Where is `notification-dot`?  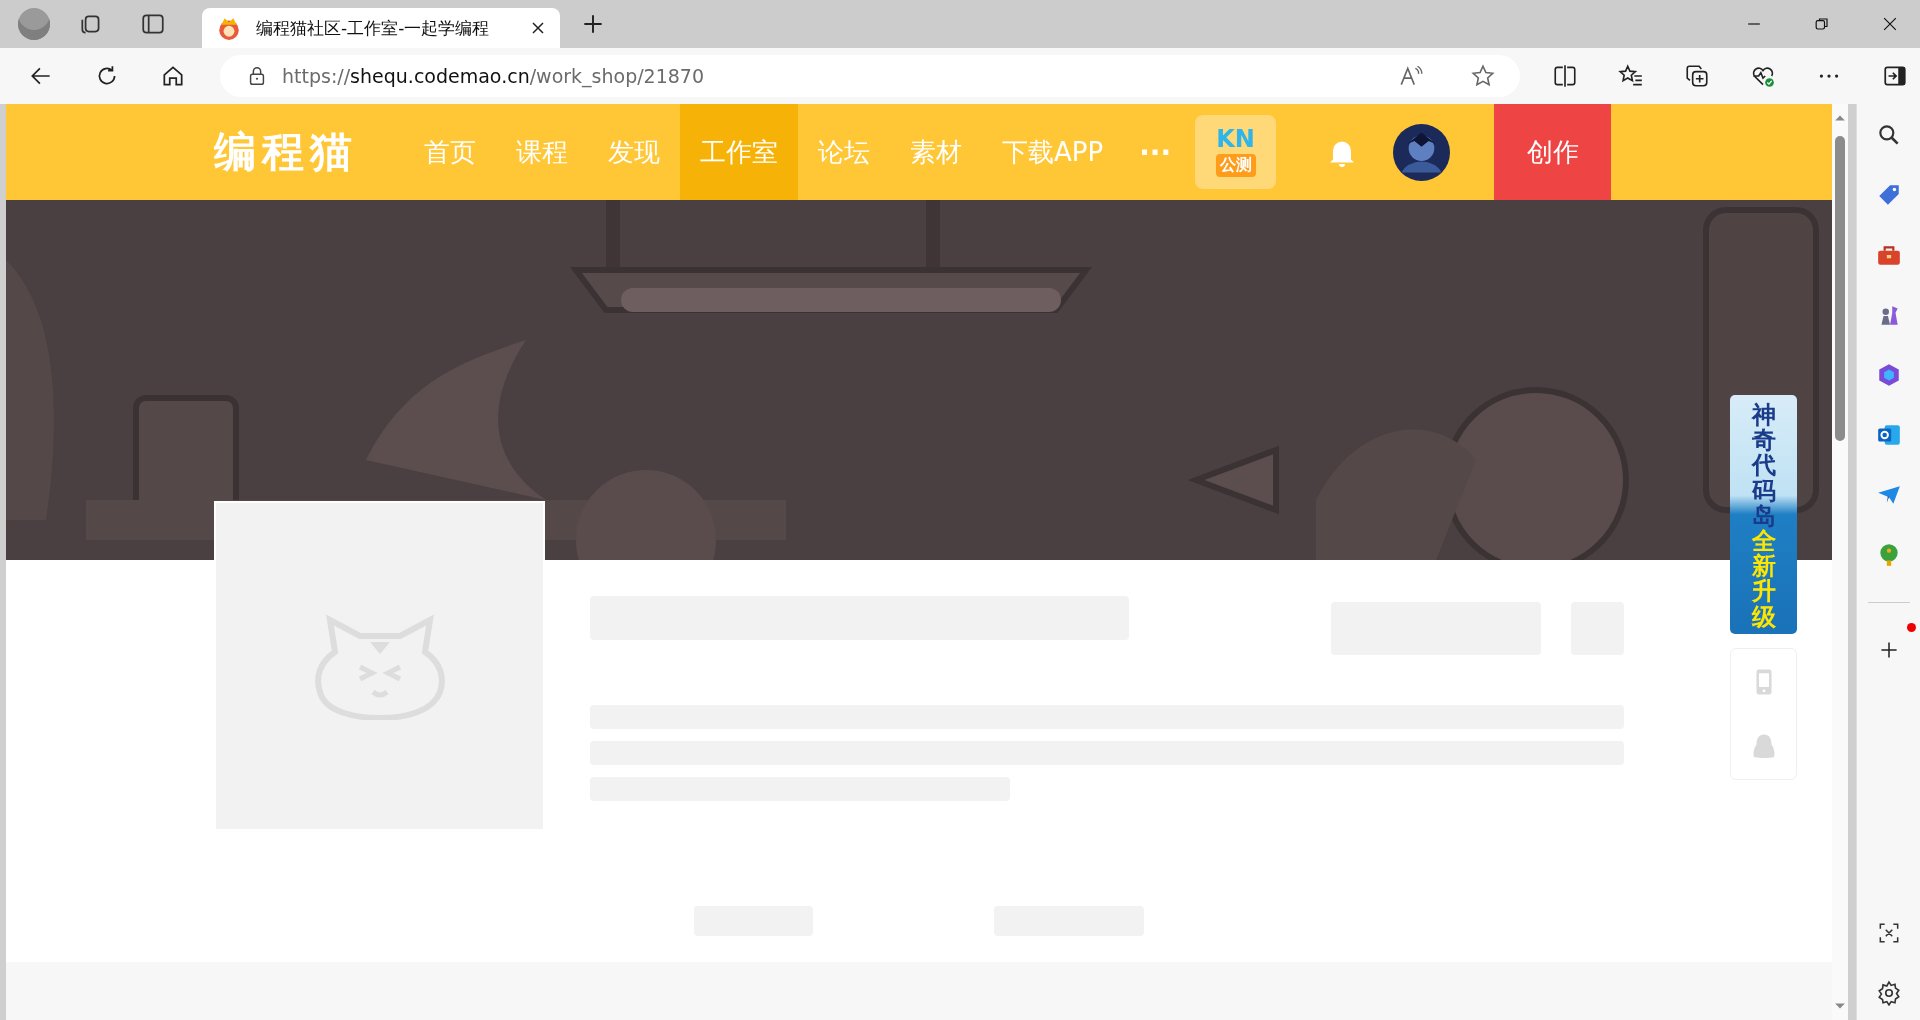
notification-dot is located at coordinates (1911, 627).